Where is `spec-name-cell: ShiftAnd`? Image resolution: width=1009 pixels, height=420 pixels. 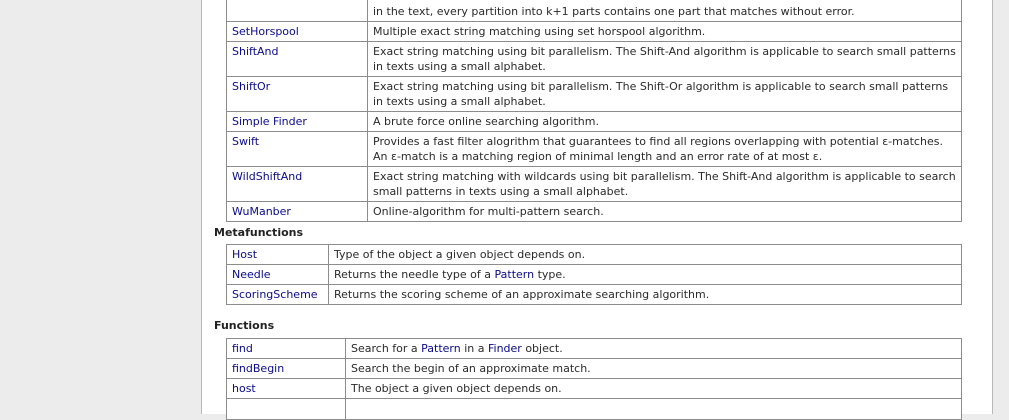 spec-name-cell: ShiftAnd is located at coordinates (297, 59).